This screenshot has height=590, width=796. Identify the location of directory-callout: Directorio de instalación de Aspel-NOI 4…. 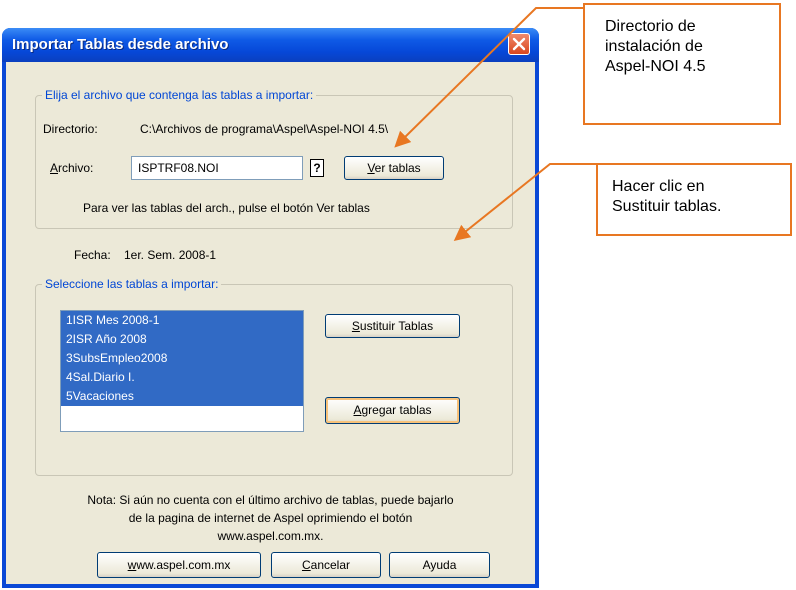
(682, 64).